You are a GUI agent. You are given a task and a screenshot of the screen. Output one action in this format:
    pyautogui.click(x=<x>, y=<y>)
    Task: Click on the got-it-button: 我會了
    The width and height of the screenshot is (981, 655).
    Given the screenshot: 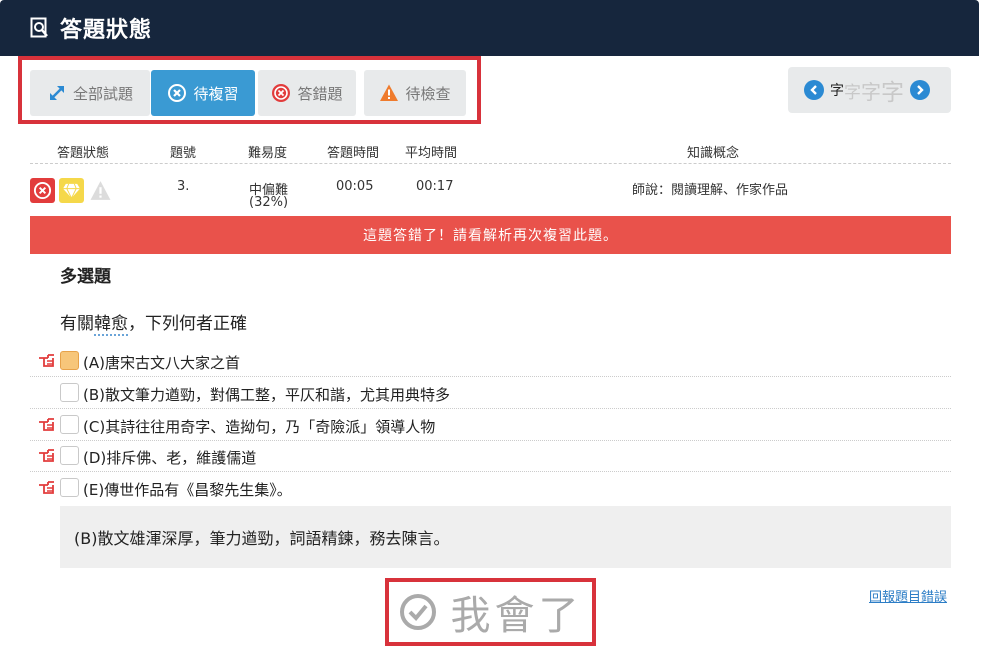 What is the action you would take?
    pyautogui.click(x=490, y=612)
    